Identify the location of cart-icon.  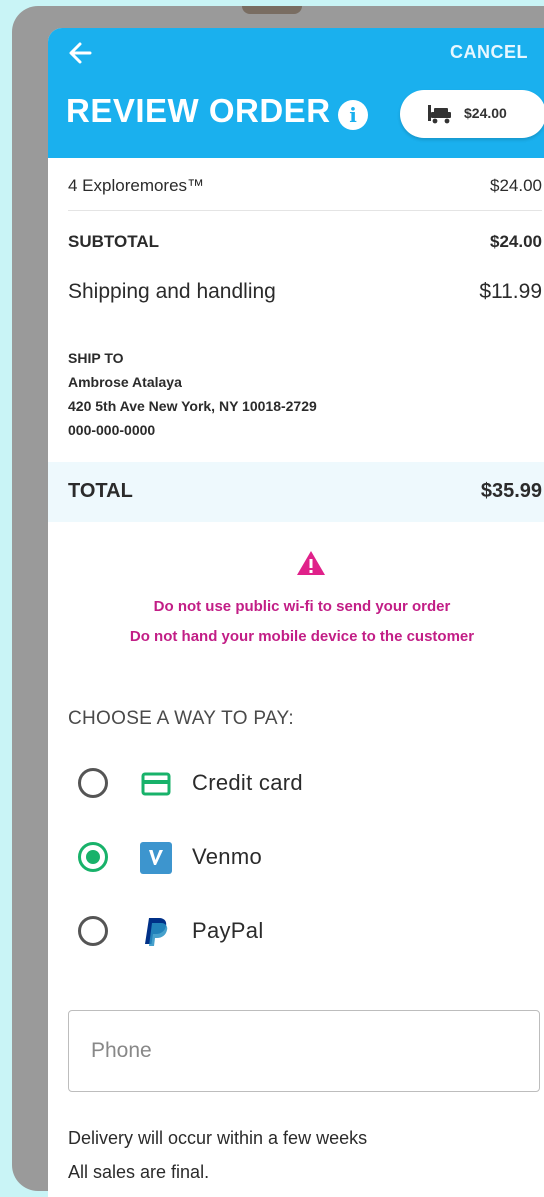
(439, 114).